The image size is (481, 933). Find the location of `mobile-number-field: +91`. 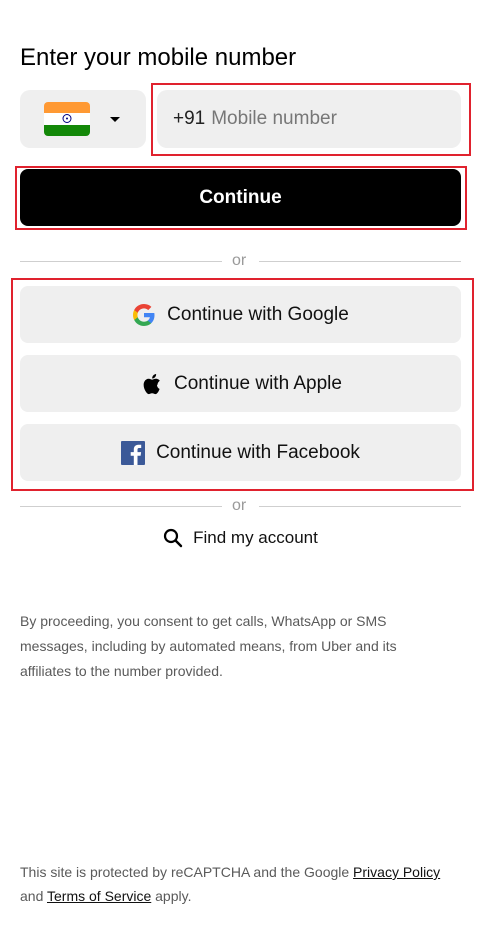

mobile-number-field: +91 is located at coordinates (309, 119).